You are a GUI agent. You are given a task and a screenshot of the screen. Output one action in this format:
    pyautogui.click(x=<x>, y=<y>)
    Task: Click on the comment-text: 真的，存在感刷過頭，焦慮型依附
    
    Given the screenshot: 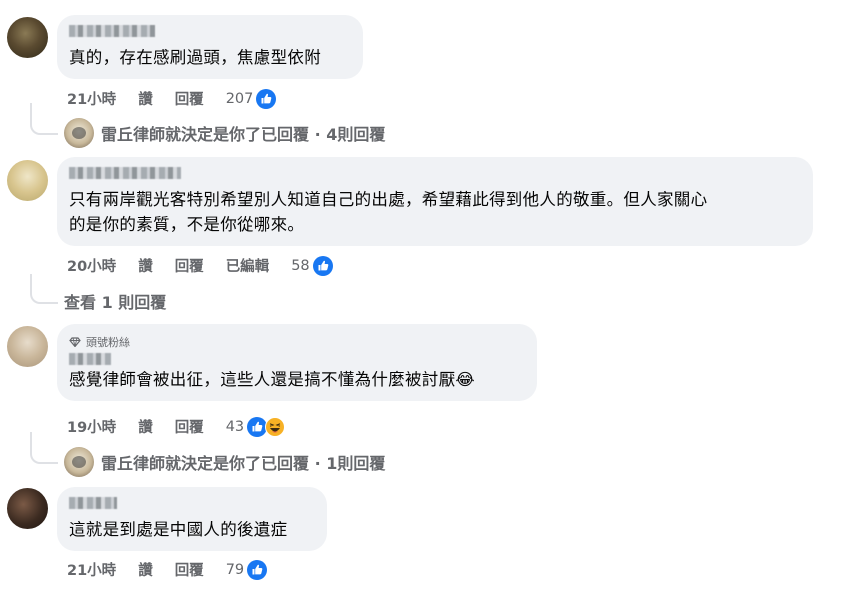 What is the action you would take?
    pyautogui.click(x=195, y=57)
    